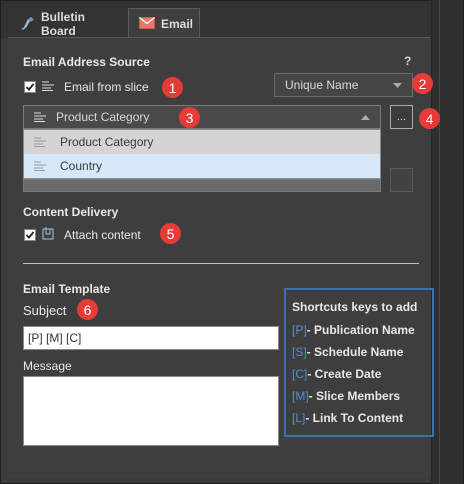  I want to click on attach-content-row: Attach content, so click(82, 234).